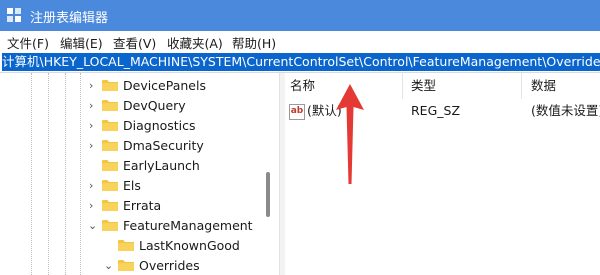  Describe the element at coordinates (543, 86) in the screenshot. I see `column-header-data: 数据` at that location.